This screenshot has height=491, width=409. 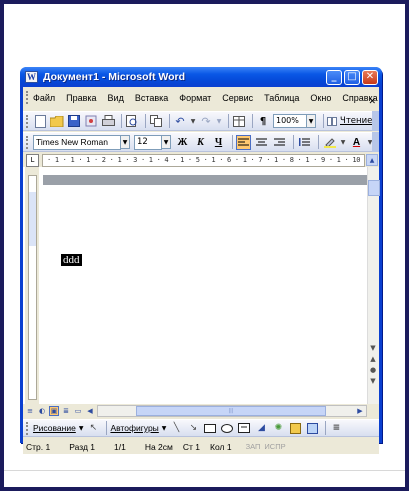 What do you see at coordinates (32, 160) in the screenshot?
I see `tab-selector-icon: L` at bounding box center [32, 160].